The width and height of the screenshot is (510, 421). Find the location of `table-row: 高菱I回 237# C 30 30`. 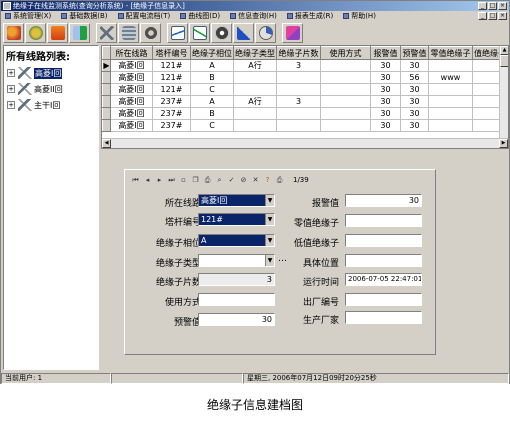

table-row: 高菱I回 237# C 30 30 is located at coordinates (305, 125).